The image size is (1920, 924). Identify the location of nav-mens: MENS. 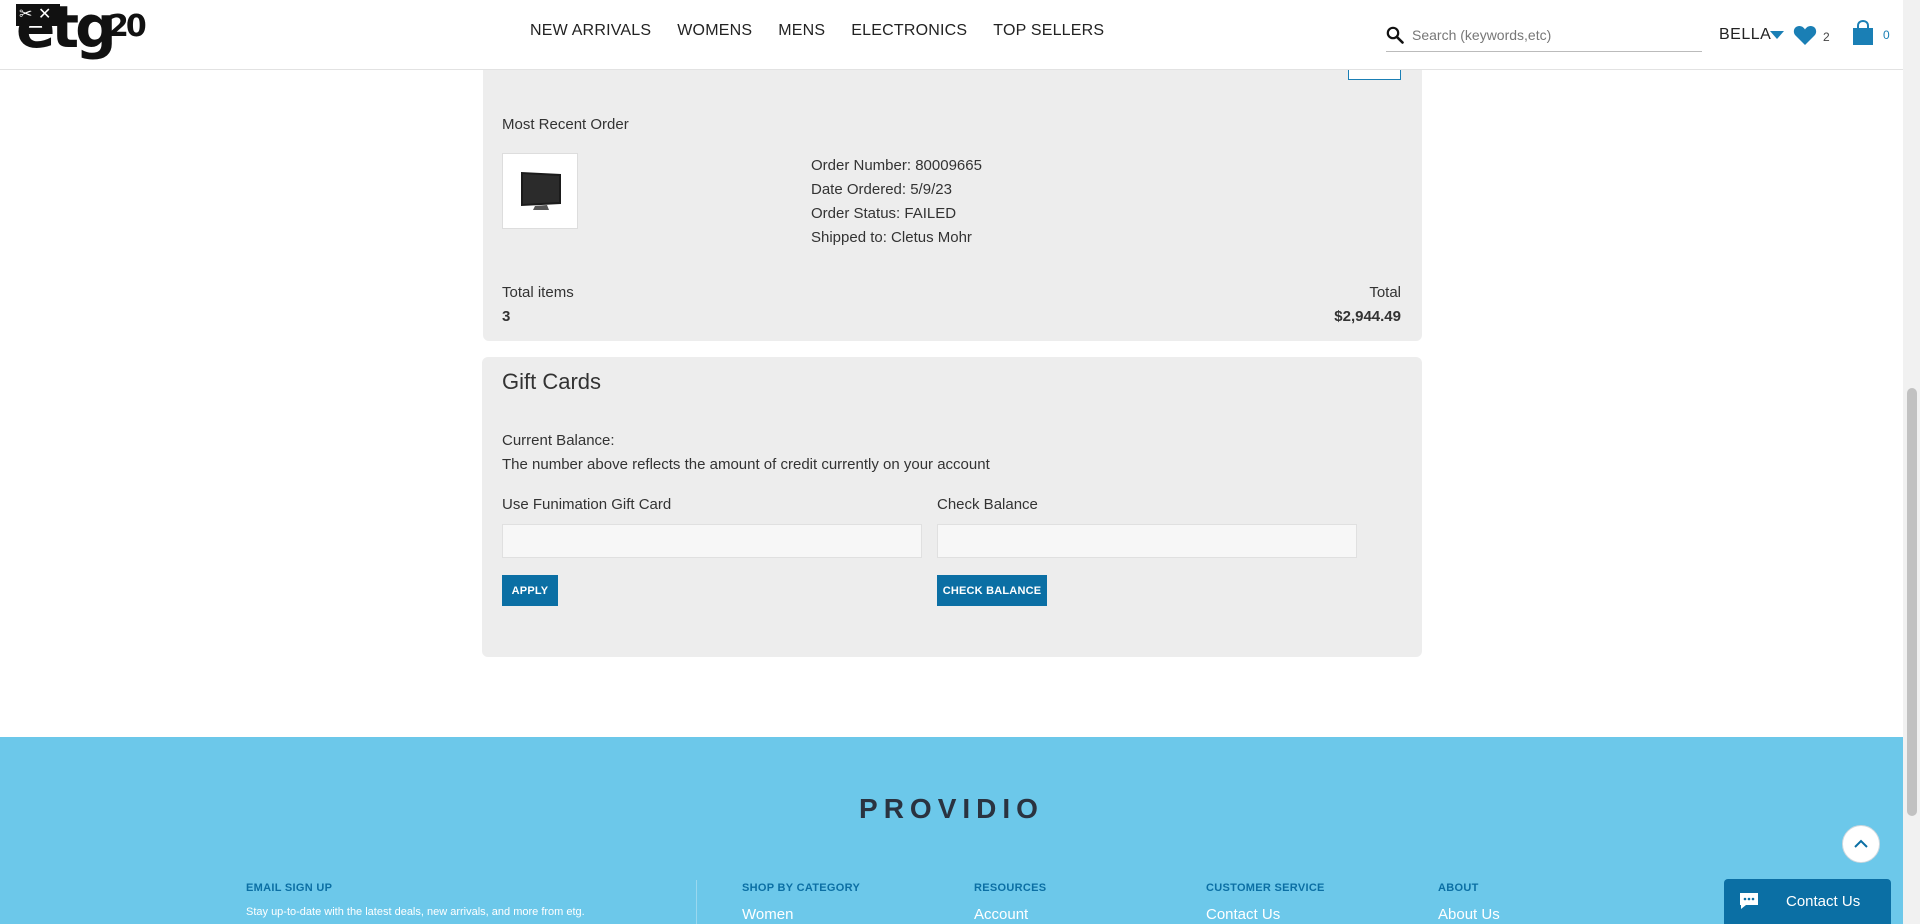
(801, 31).